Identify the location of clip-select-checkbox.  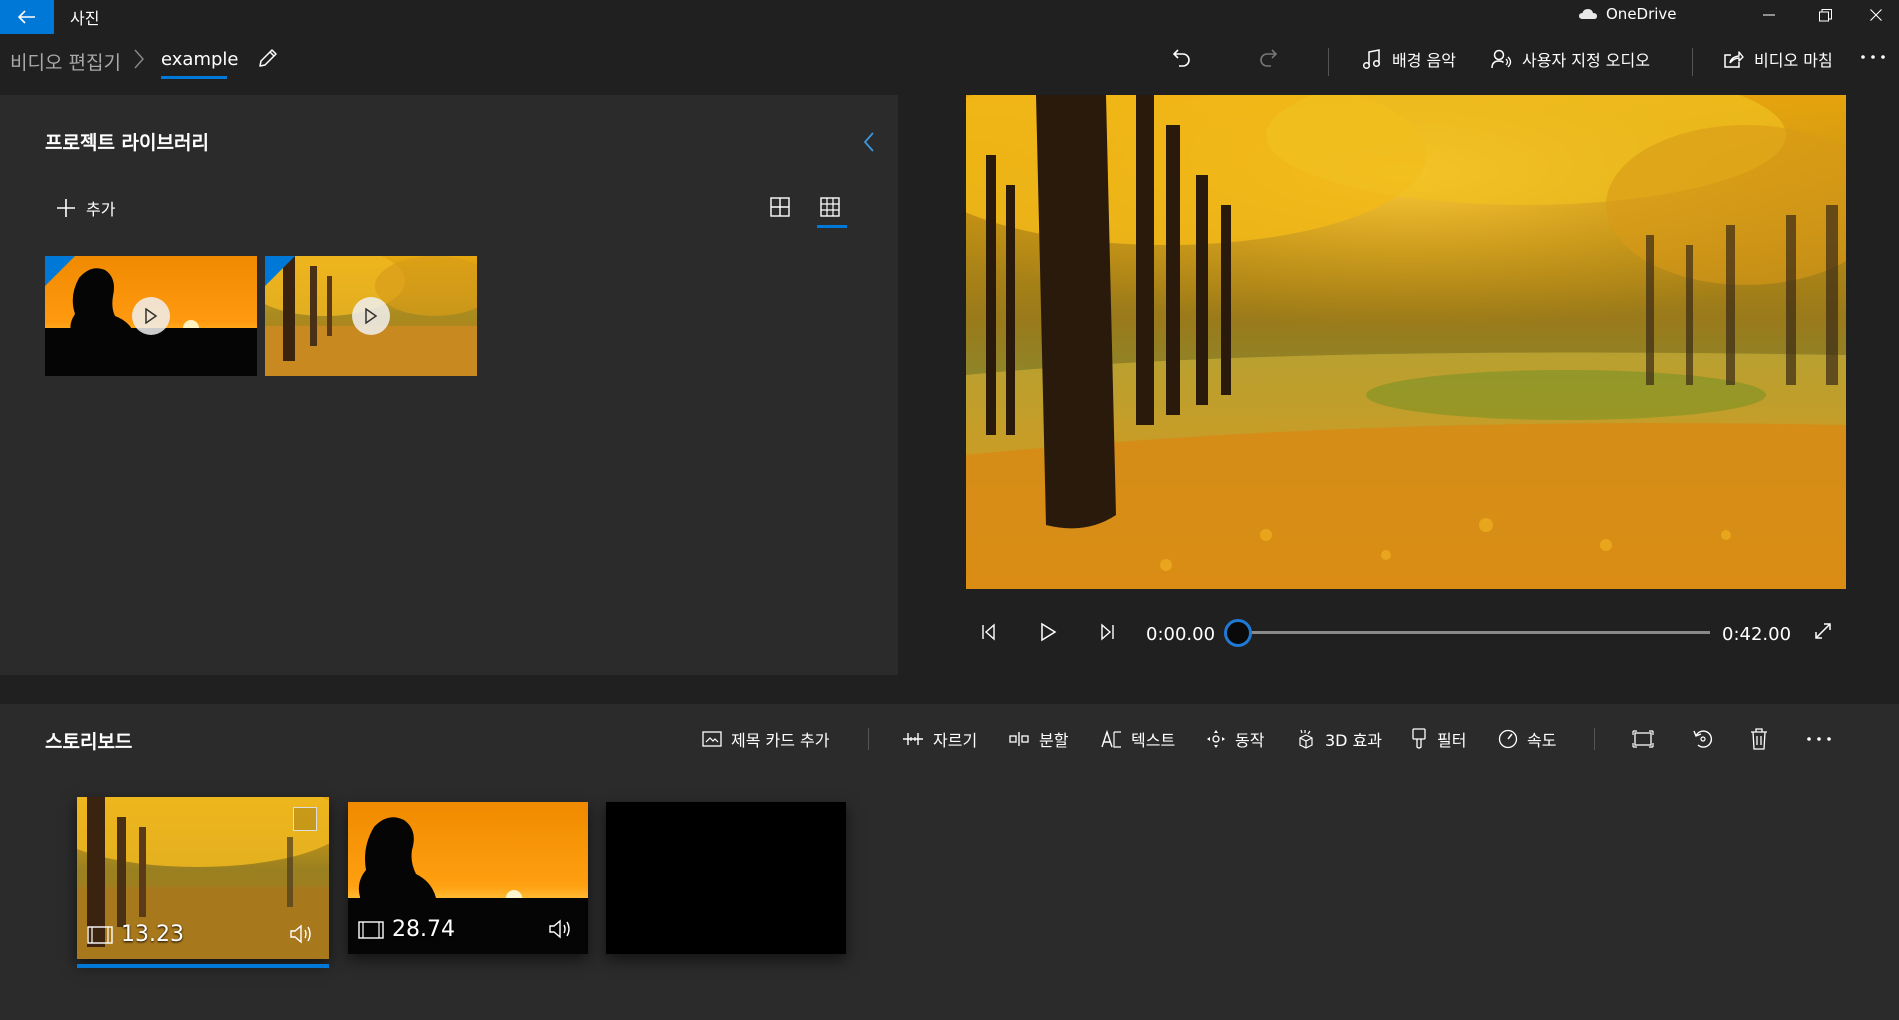
(305, 819).